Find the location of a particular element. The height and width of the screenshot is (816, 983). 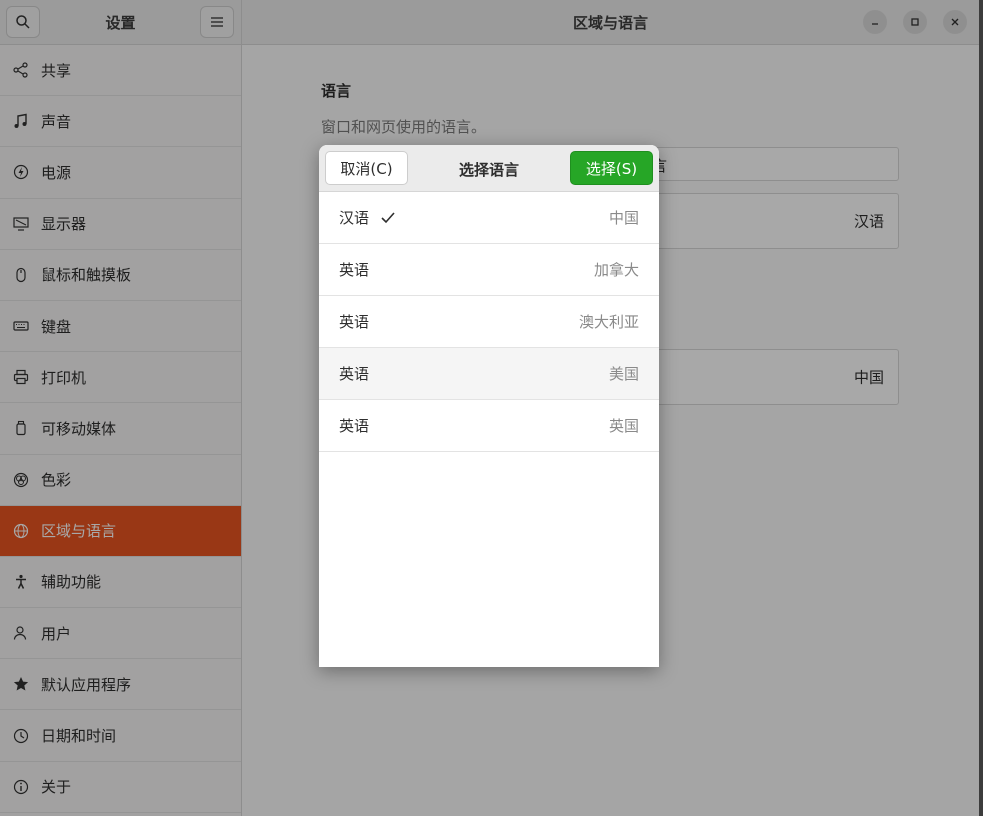

language-option-row: 英语 澳大利亚 is located at coordinates (489, 322).